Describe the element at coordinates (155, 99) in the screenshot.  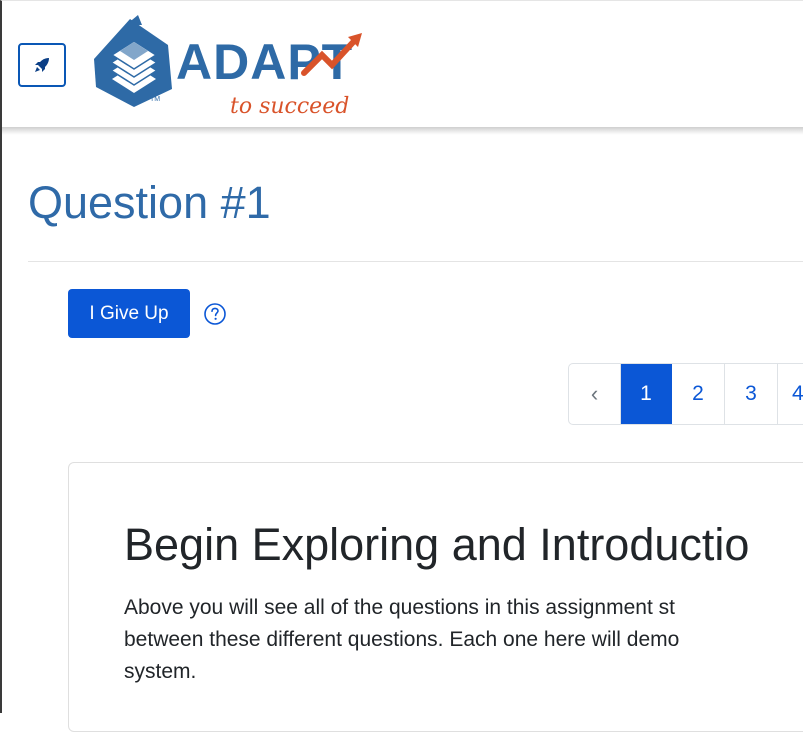
I see `trademark-mark: TM` at that location.